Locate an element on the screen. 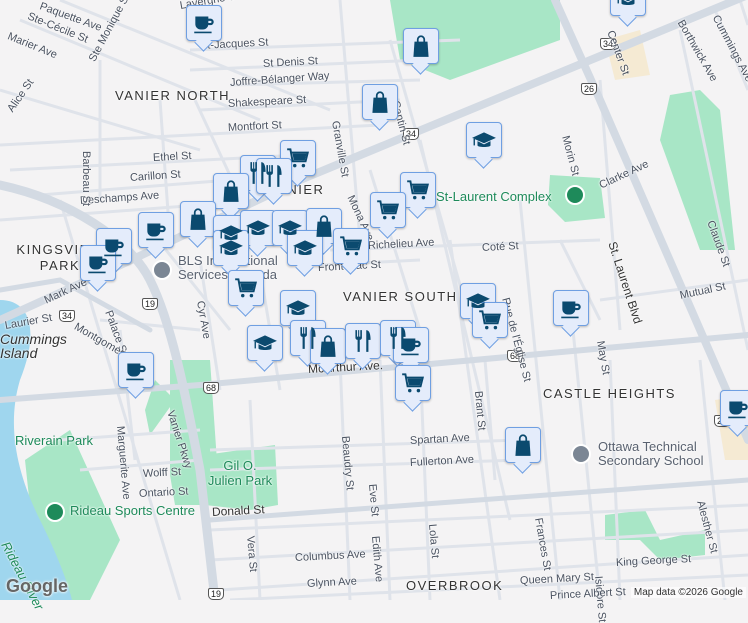  street-label: Ethel St is located at coordinates (172, 156).